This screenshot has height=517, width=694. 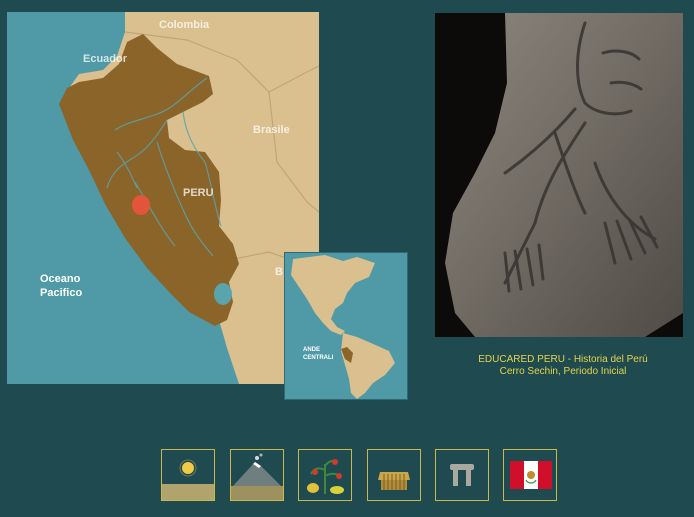 I want to click on nav-button-plants, so click(x=325, y=475).